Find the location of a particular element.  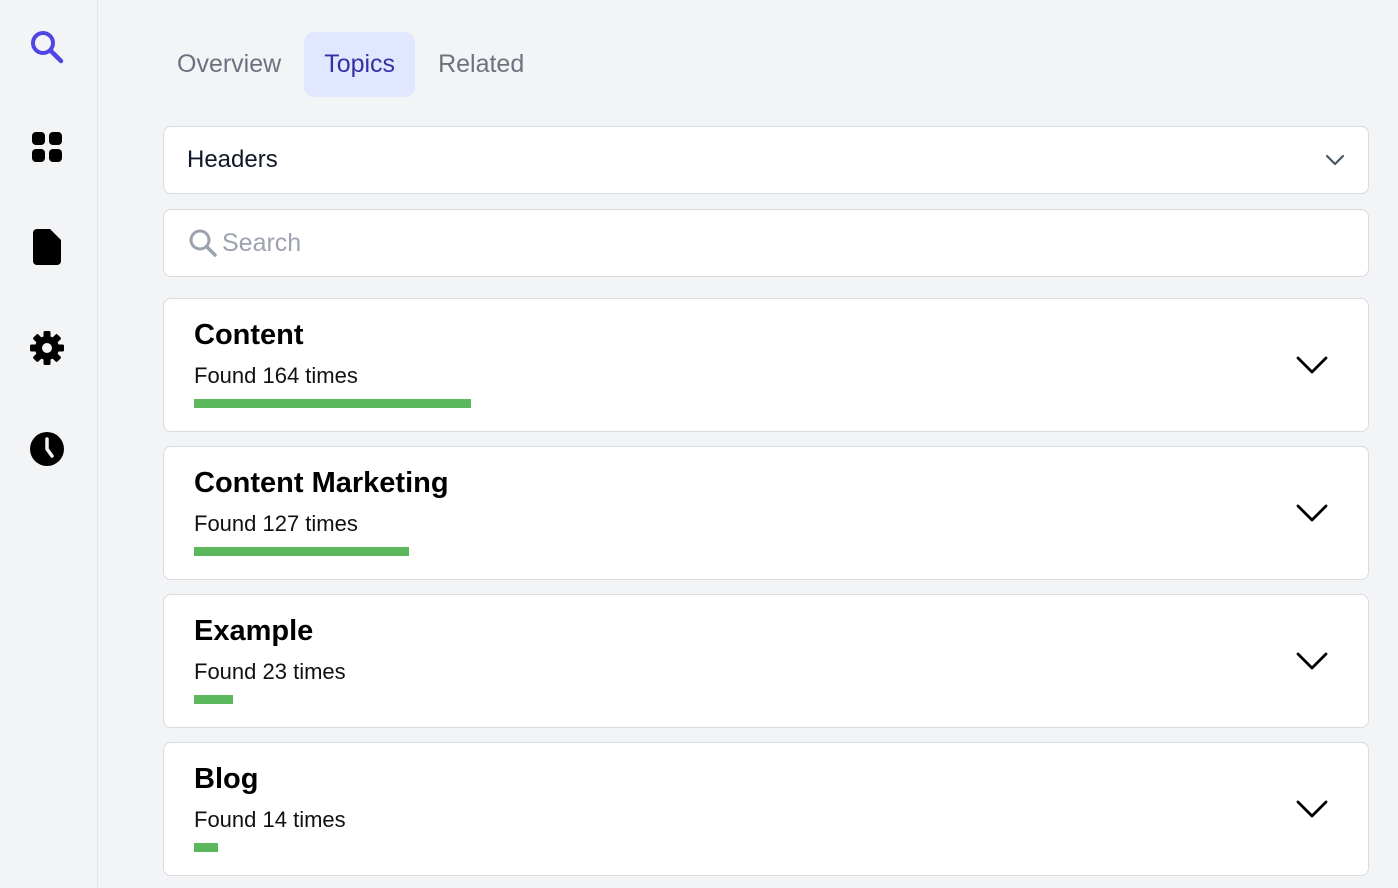

topic-count: Found 23 times is located at coordinates (270, 671).